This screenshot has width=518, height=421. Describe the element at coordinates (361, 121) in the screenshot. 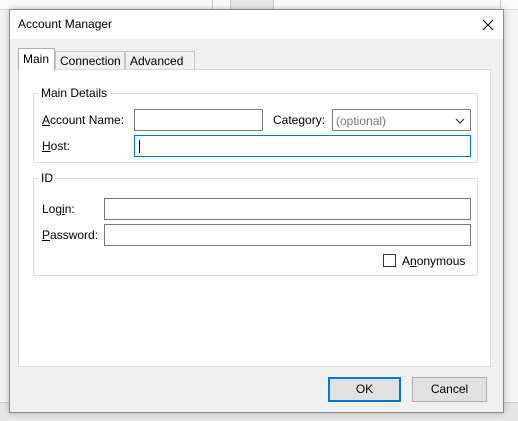

I see `category-placeholder: (optional)` at that location.